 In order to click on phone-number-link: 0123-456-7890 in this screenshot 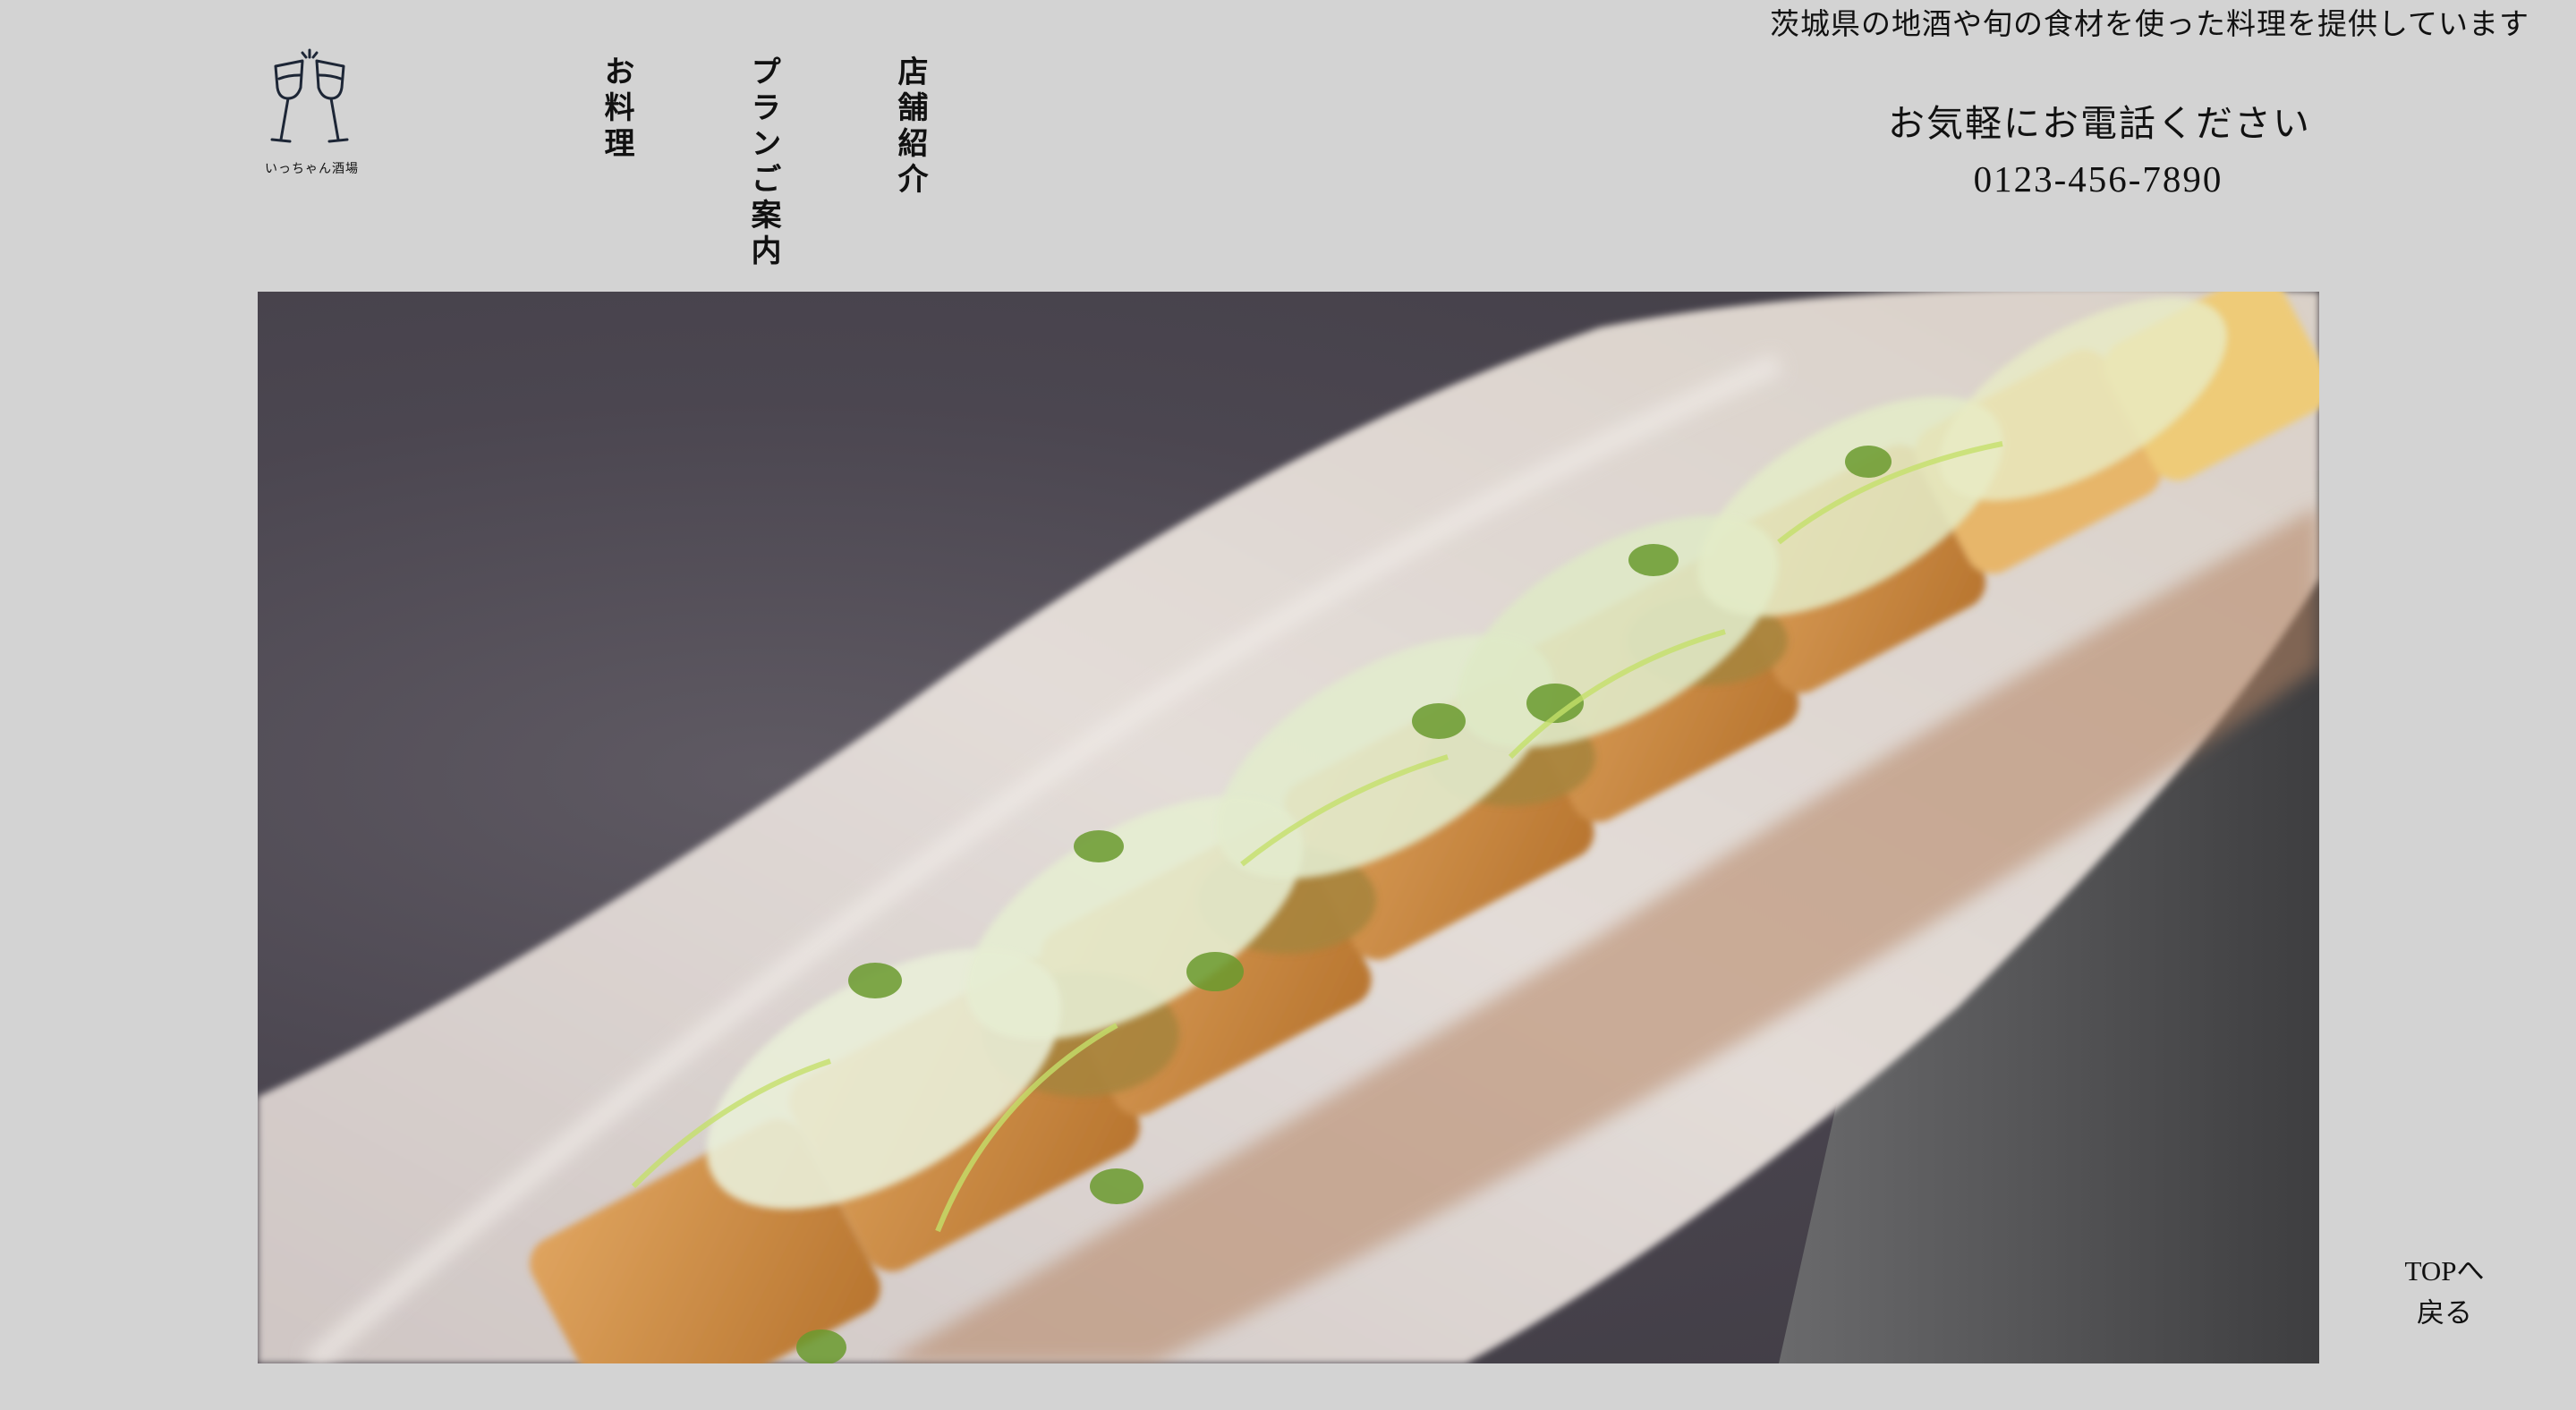, I will do `click(2098, 179)`.